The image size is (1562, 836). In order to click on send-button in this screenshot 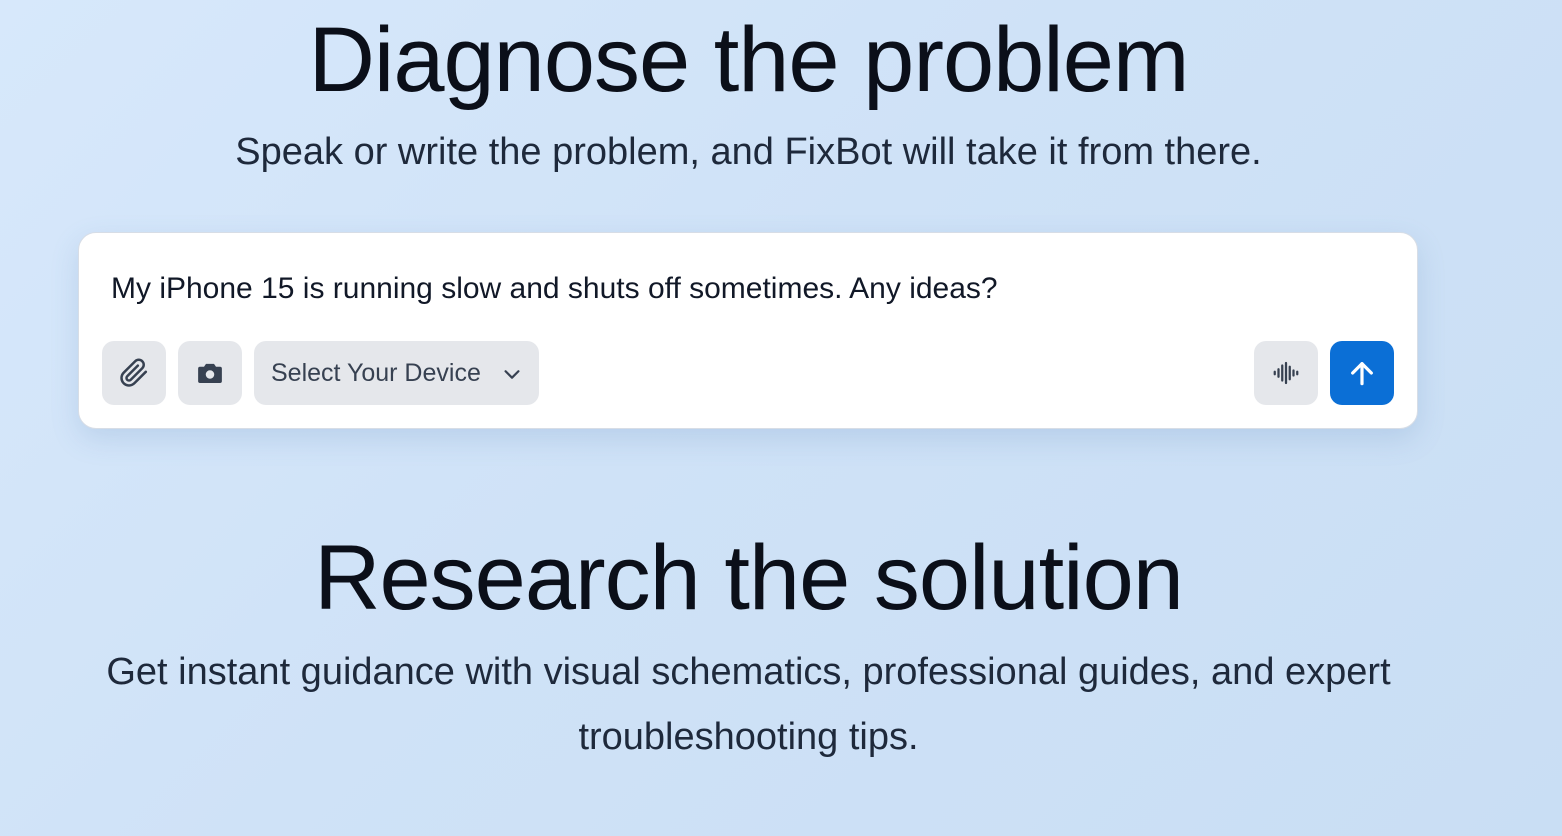, I will do `click(1362, 373)`.